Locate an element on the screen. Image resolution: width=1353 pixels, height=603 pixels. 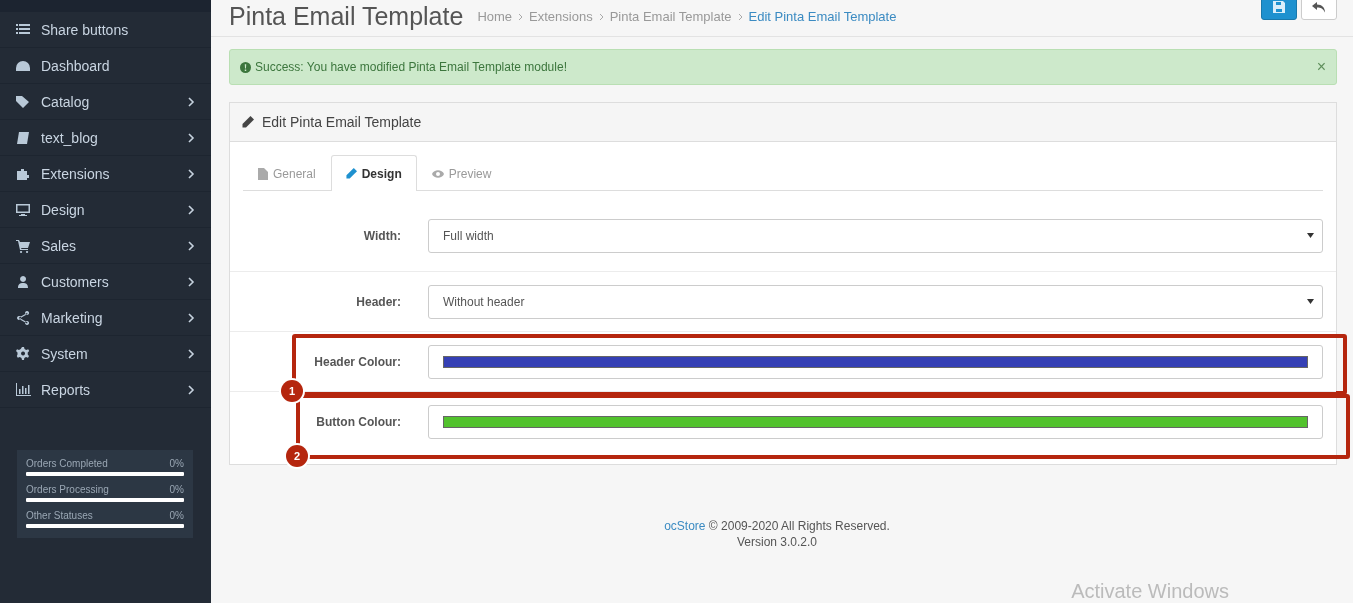
sidebar-item: Design is located at coordinates (105, 210).